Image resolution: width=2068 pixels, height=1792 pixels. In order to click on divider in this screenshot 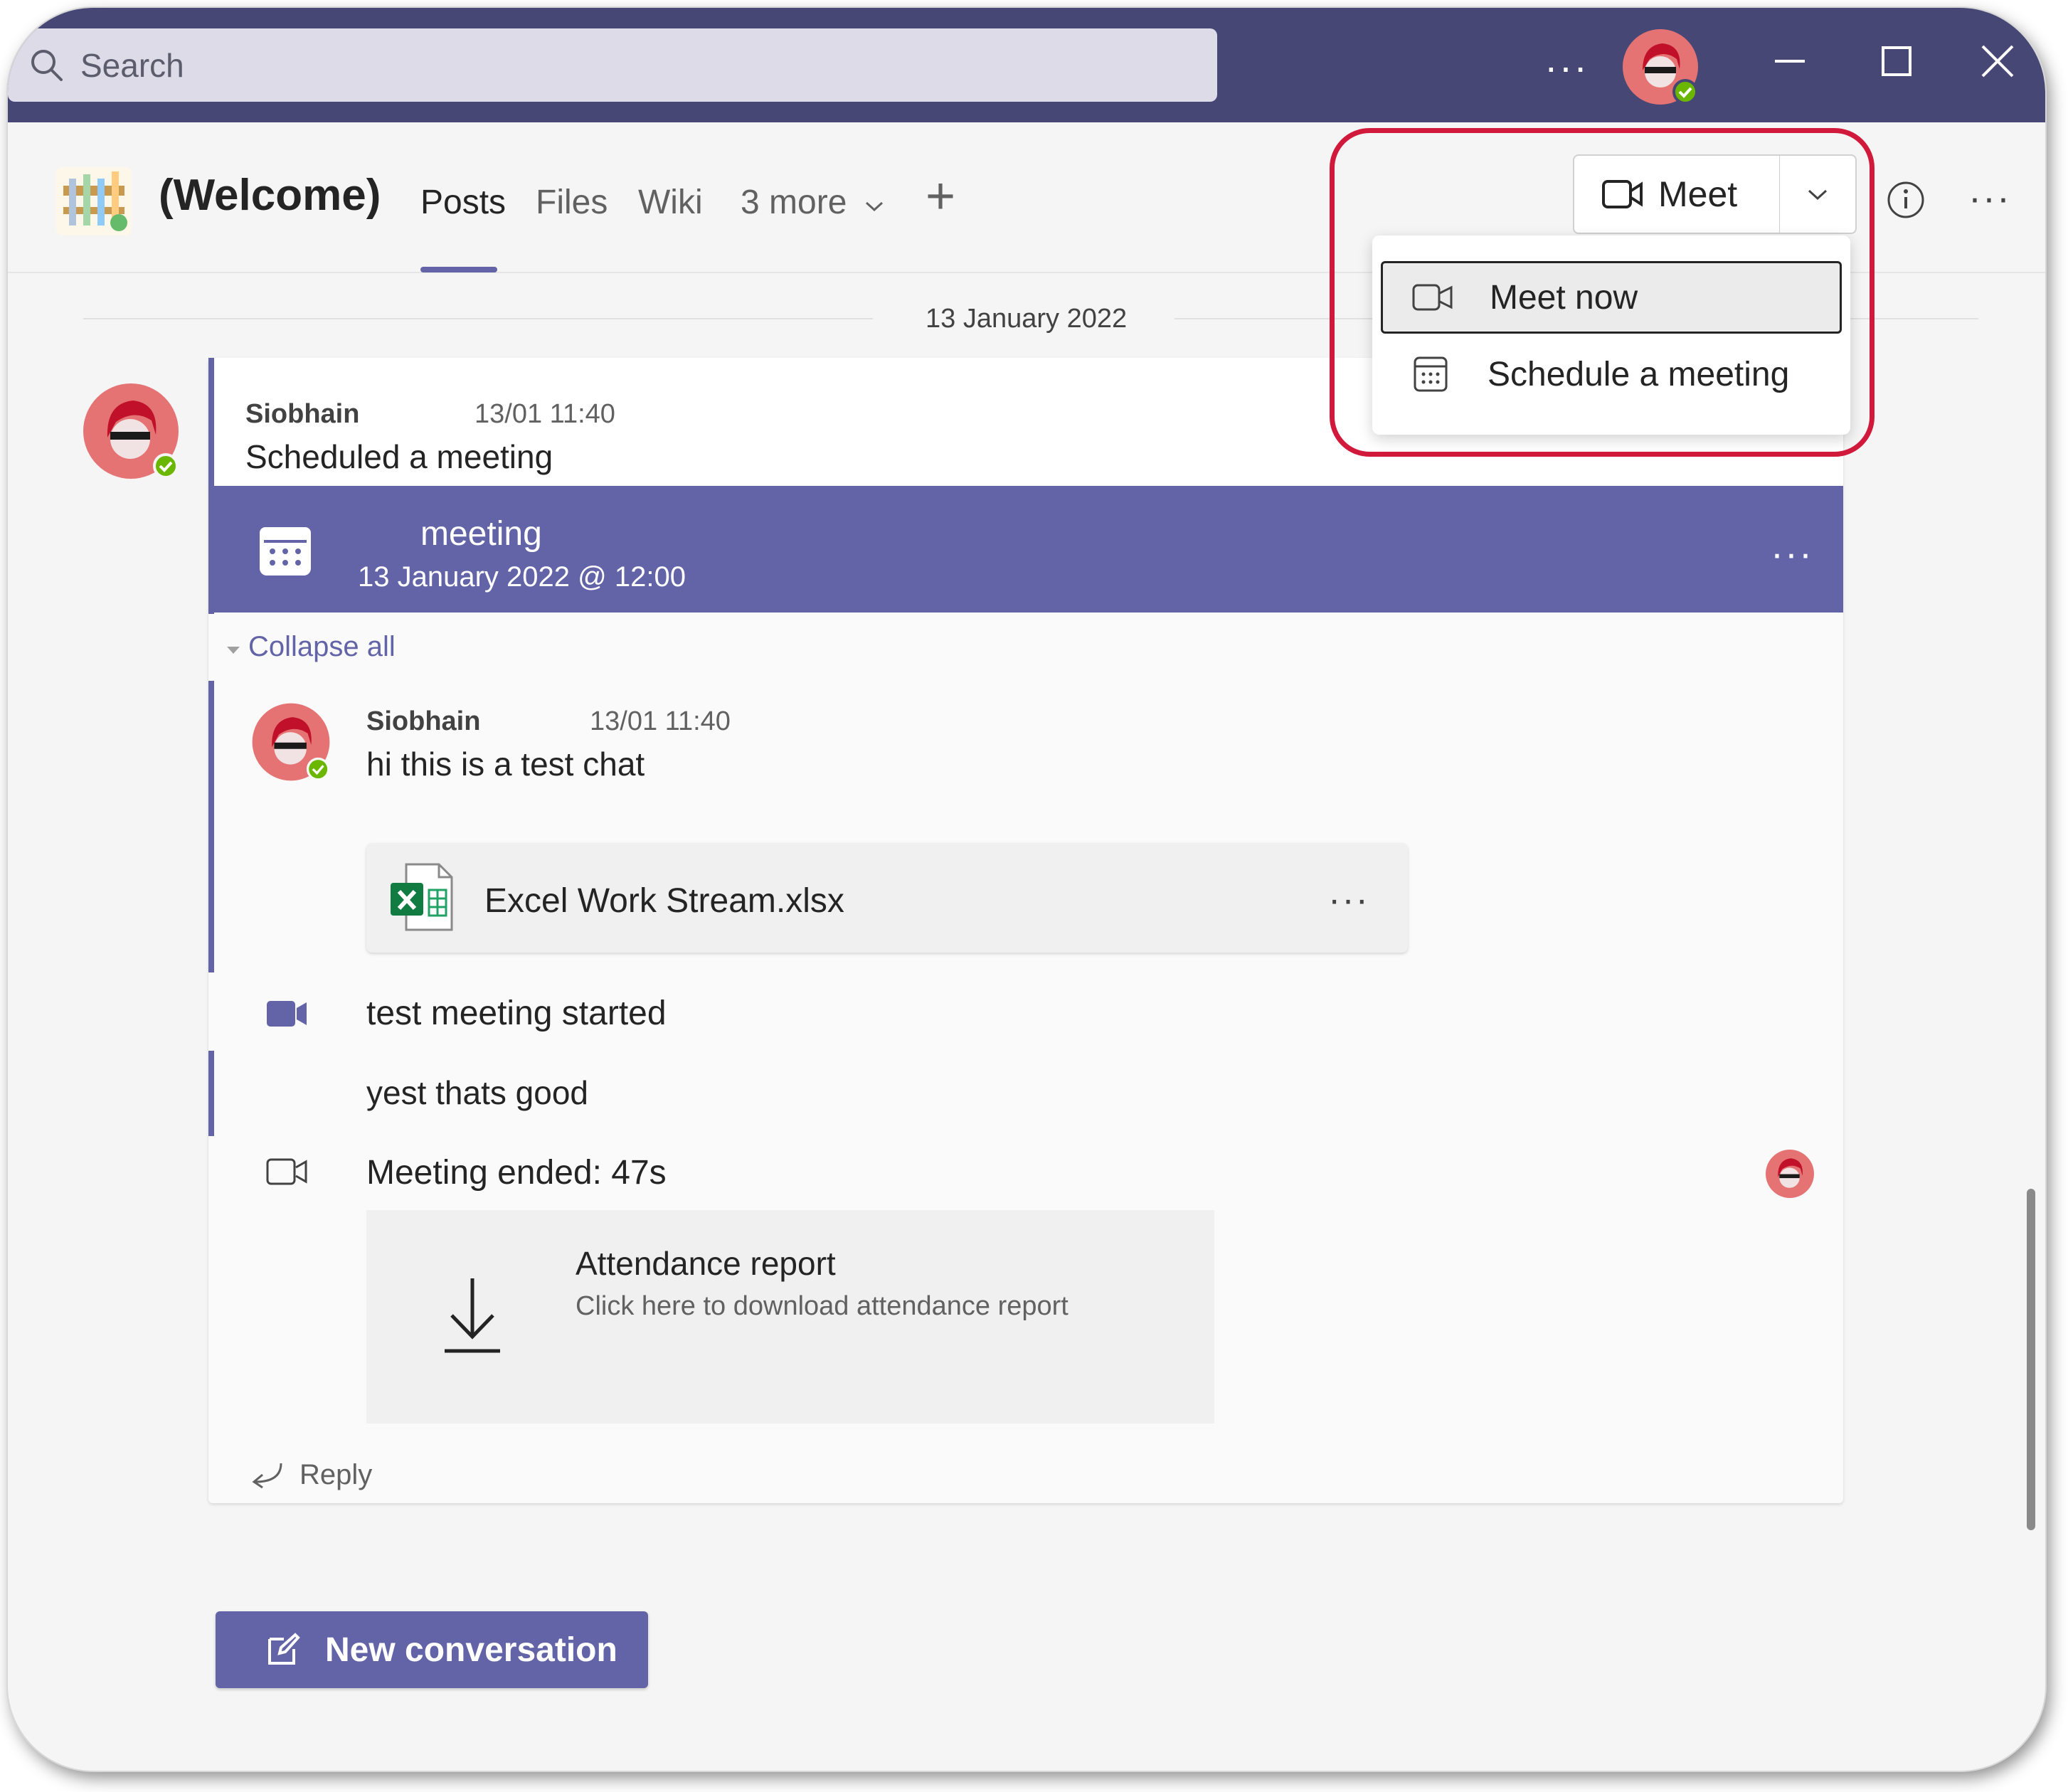, I will do `click(478, 318)`.